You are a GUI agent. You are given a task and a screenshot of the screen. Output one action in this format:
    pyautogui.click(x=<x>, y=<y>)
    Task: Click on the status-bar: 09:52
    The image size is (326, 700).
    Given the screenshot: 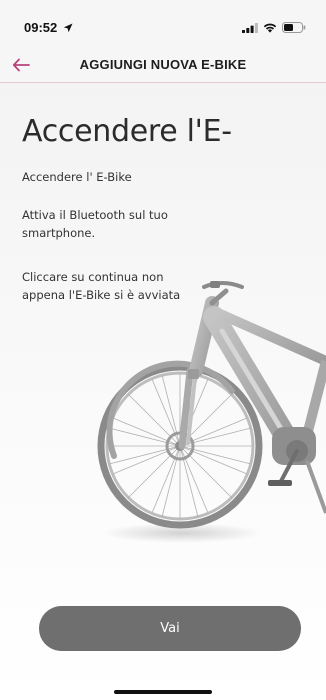 What is the action you would take?
    pyautogui.click(x=163, y=24)
    